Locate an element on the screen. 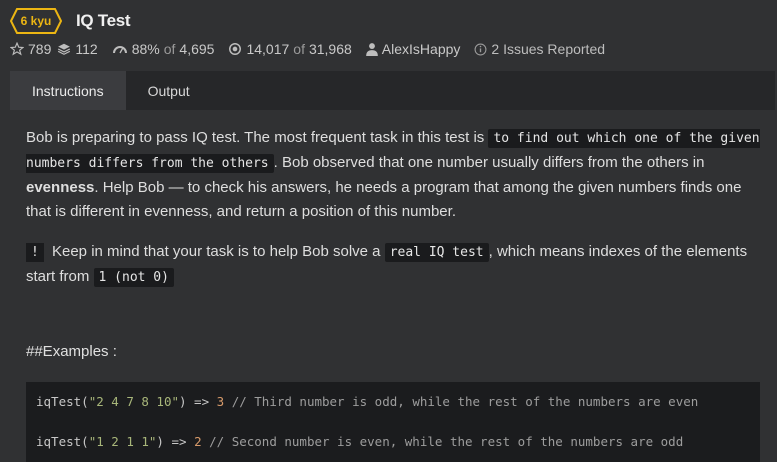  attempted-count: 31,968 is located at coordinates (330, 49).